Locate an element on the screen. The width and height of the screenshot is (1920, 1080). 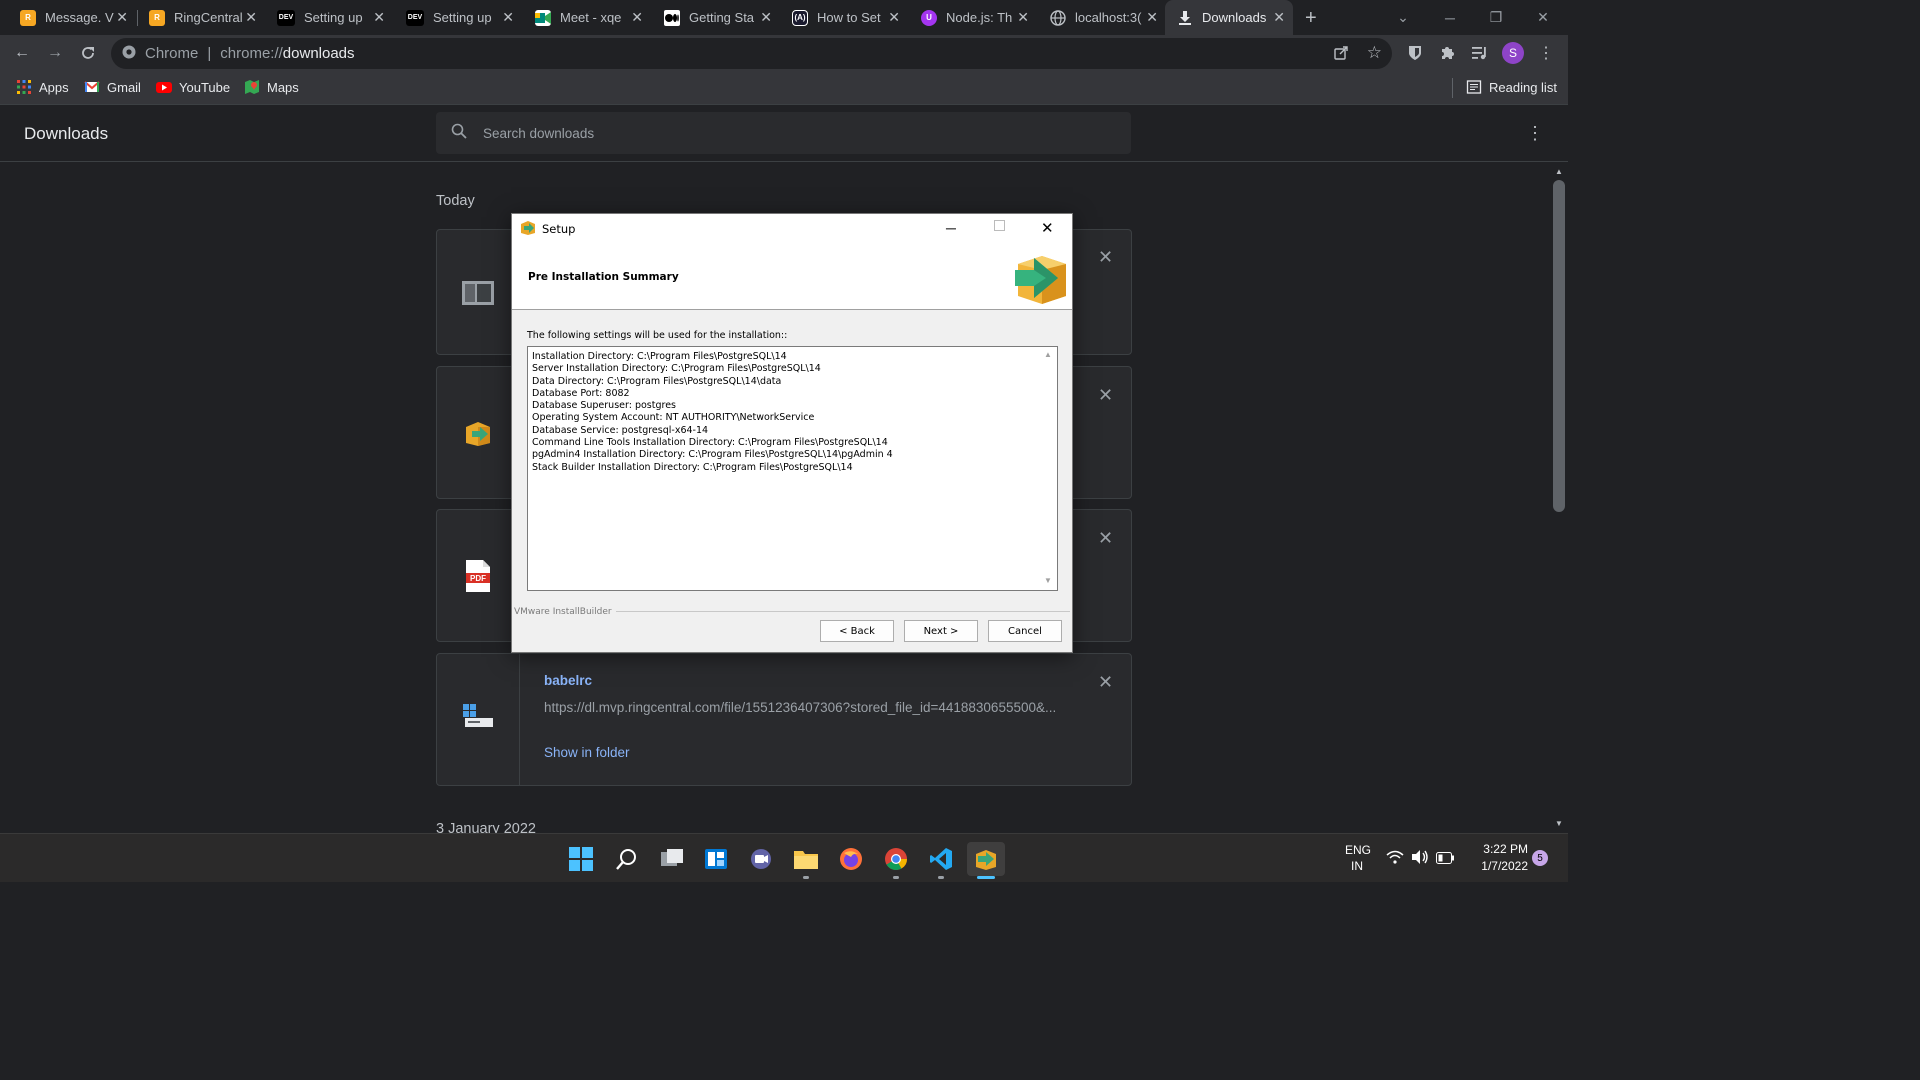
restore-button: ❐ is located at coordinates (1496, 17).